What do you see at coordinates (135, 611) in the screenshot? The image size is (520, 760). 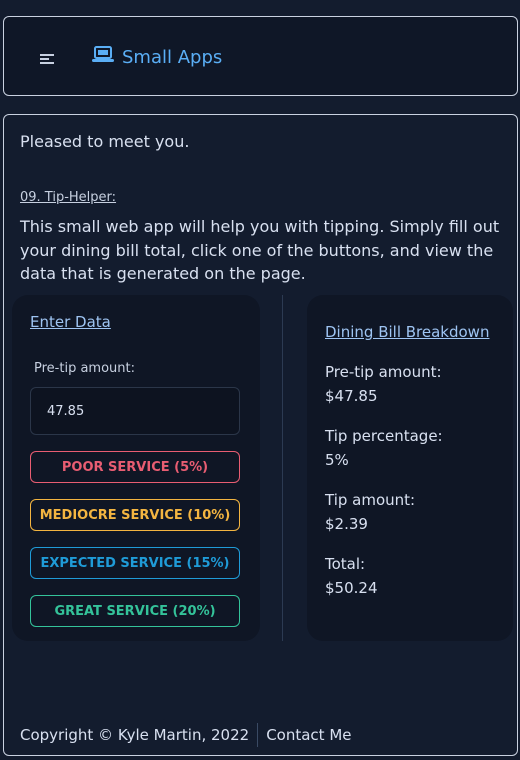 I see `great-service-button: GREAT SERVICE (20%)` at bounding box center [135, 611].